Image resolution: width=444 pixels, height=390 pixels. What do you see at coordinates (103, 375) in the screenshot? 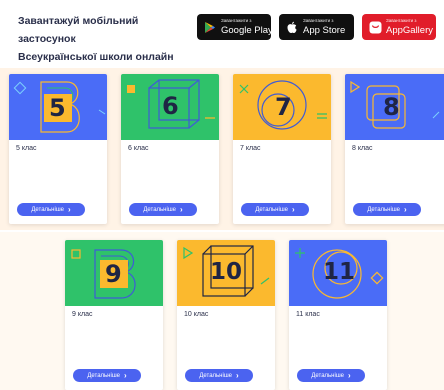
I see `grade-9-details-label: Детальніше` at bounding box center [103, 375].